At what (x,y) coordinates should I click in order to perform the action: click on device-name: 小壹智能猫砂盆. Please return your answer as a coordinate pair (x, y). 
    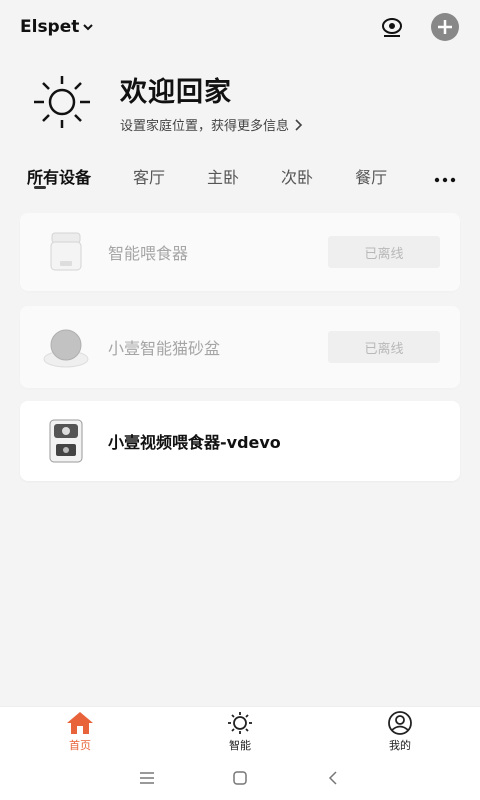
    Looking at the image, I should click on (164, 348).